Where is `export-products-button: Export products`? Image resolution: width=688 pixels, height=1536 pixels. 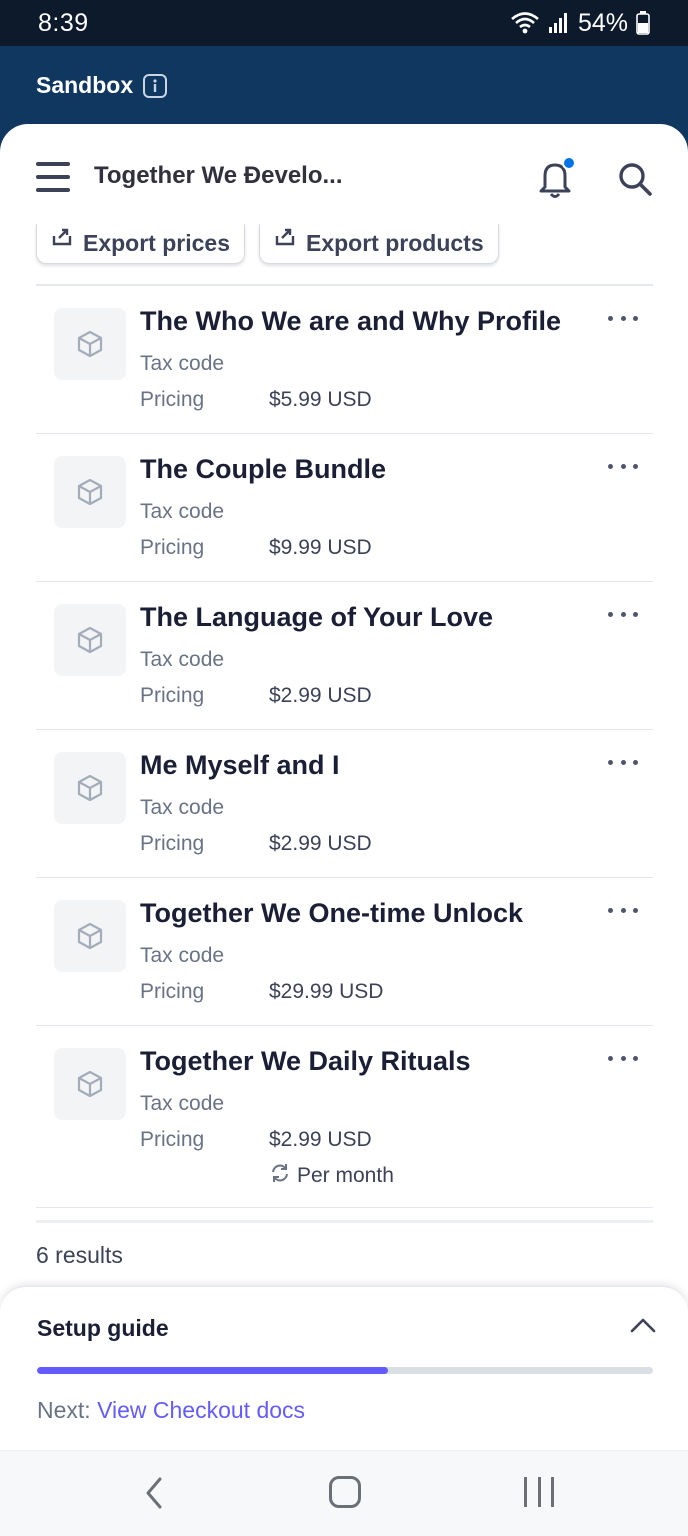 export-products-button: Export products is located at coordinates (379, 244).